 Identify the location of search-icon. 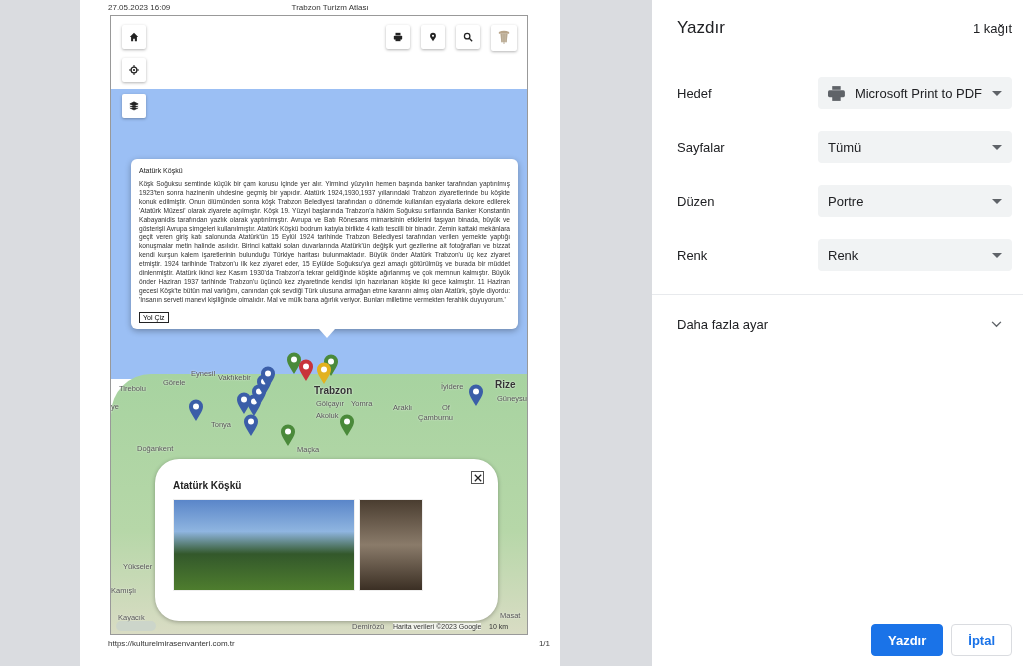
(468, 37).